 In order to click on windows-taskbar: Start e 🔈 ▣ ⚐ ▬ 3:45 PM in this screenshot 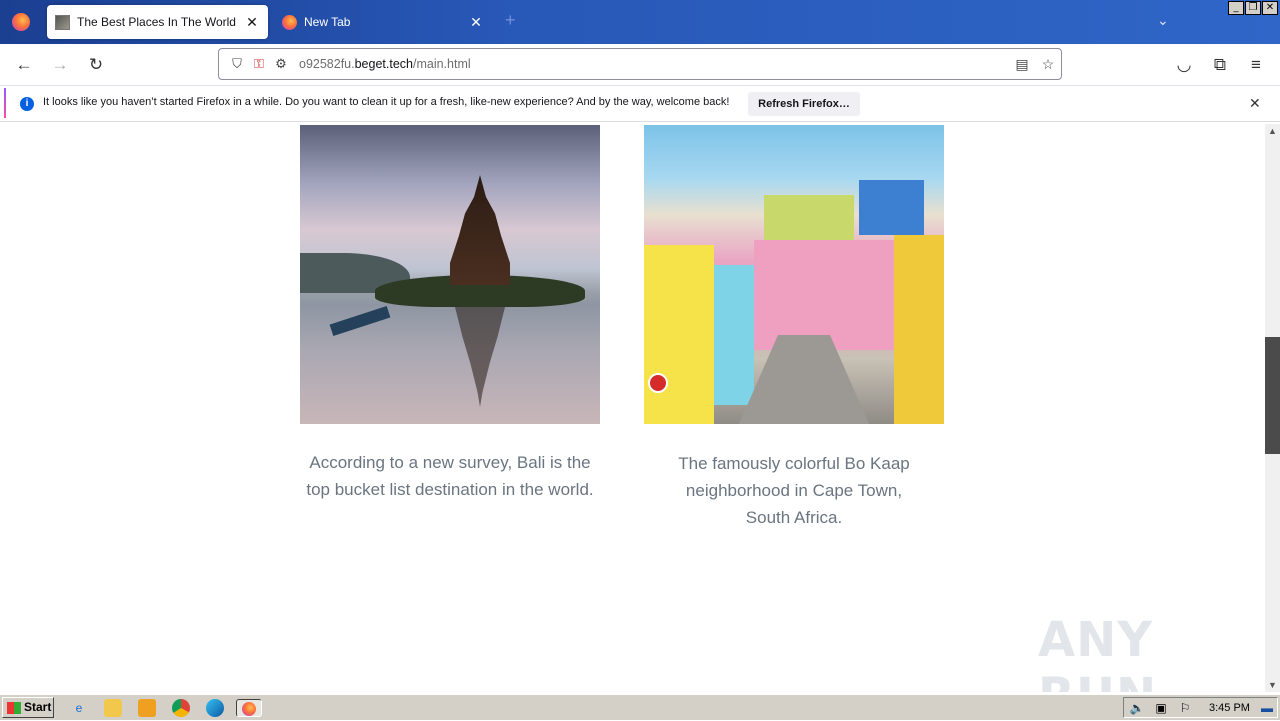, I will do `click(640, 707)`.